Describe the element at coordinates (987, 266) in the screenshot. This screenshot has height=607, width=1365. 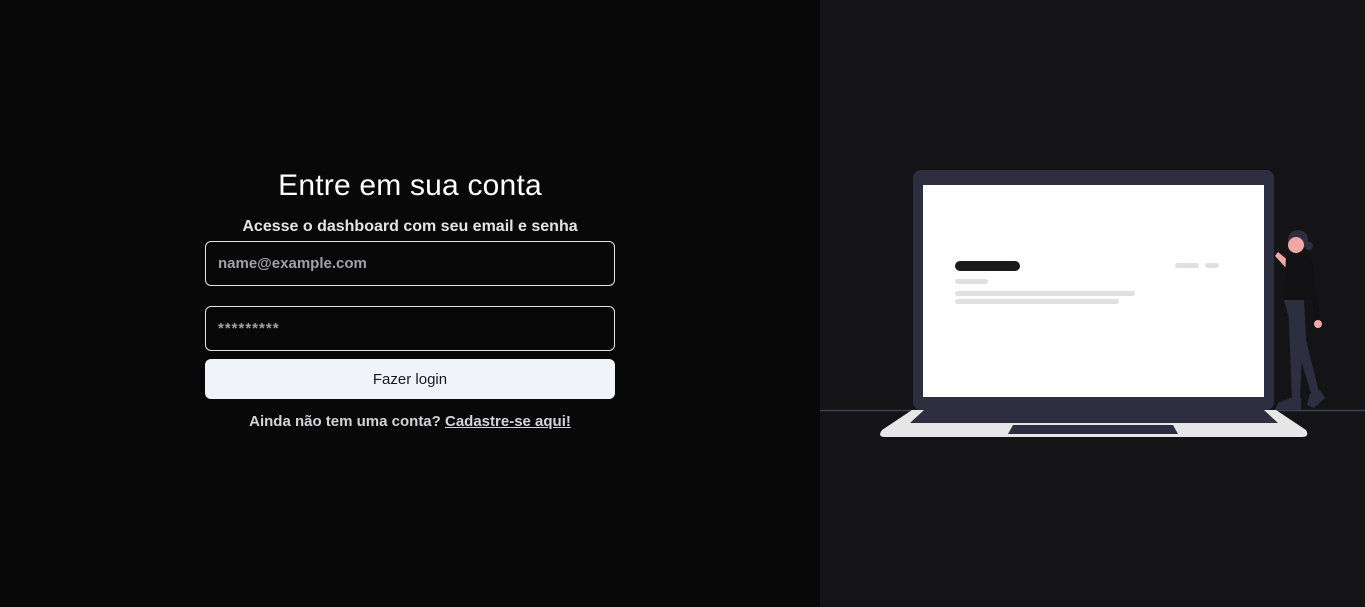
I see `screen-heading-bar` at that location.